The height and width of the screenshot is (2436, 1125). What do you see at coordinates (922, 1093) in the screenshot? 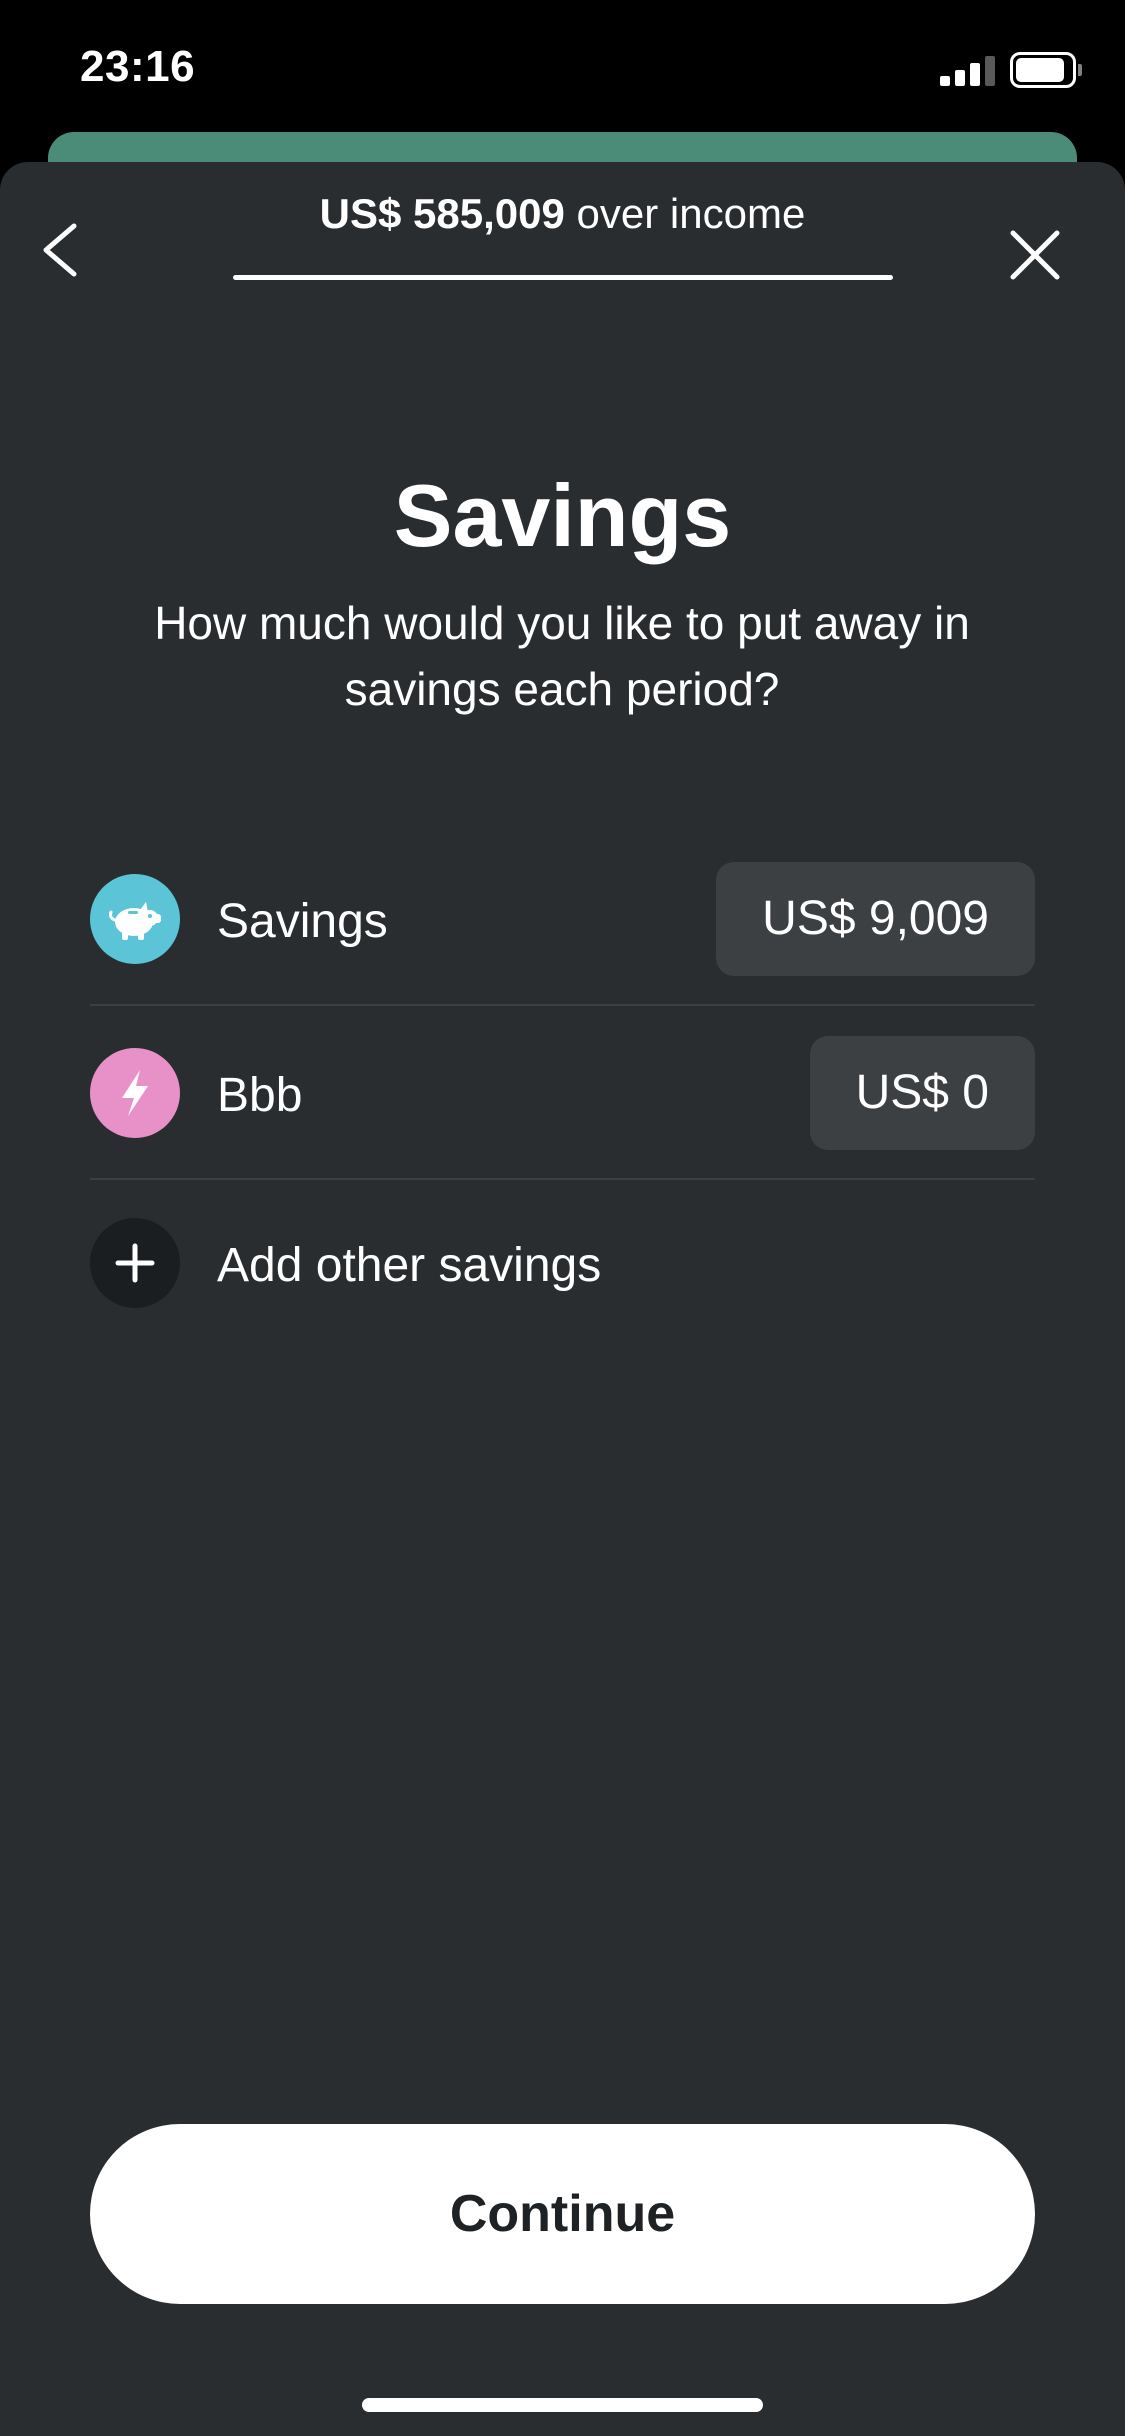
I see `savings-amount-input: US$ 0` at bounding box center [922, 1093].